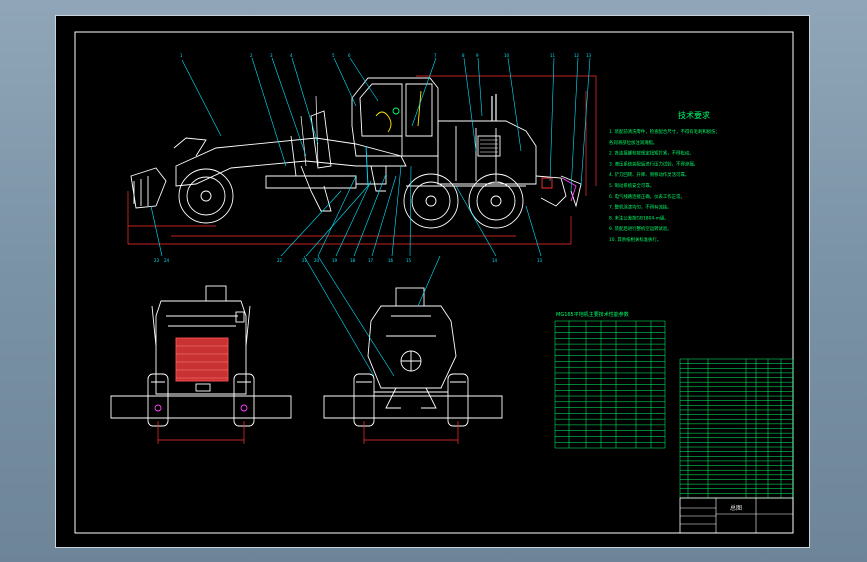  Describe the element at coordinates (181, 55) in the screenshot. I see `svg-text: 1` at that location.